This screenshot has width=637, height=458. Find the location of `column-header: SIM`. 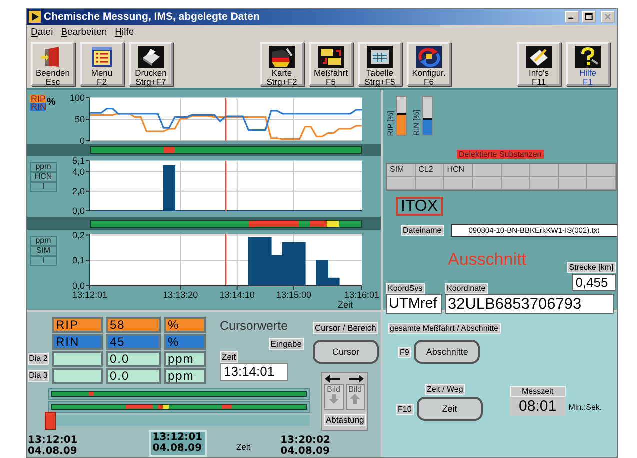

column-header: SIM is located at coordinates (401, 170).